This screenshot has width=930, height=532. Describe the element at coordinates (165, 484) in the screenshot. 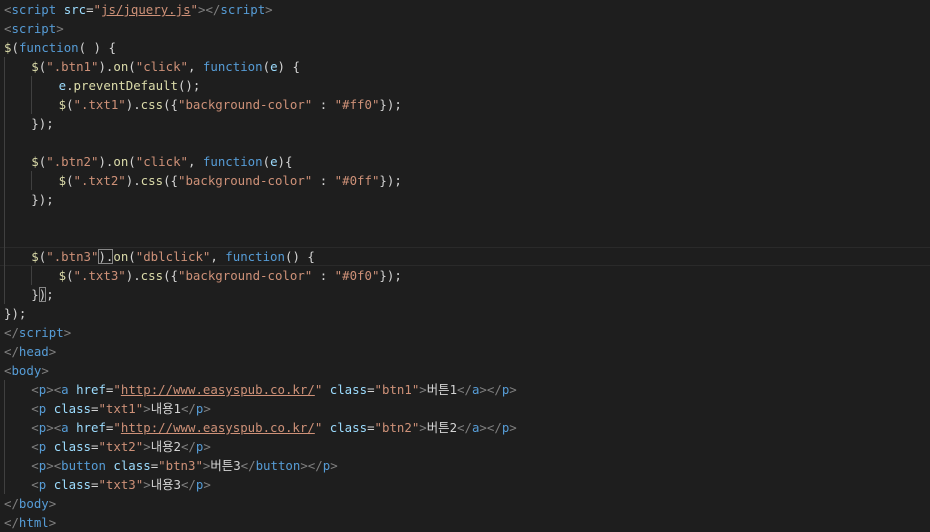

I see `code-token: 내용3` at that location.